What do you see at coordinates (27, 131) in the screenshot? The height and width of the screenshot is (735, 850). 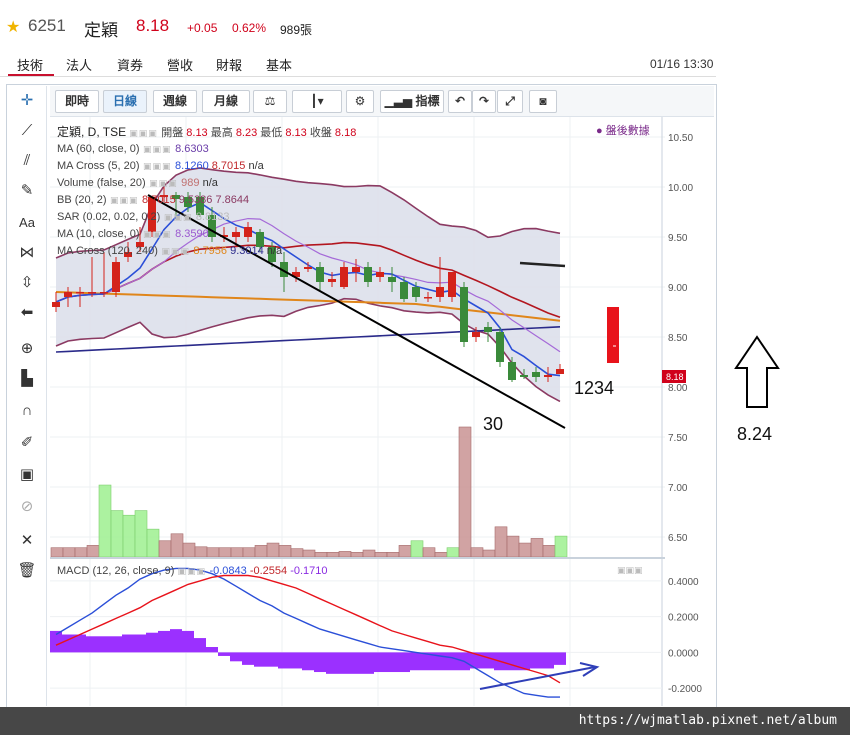 I see `trendline-icon: ⟋` at bounding box center [27, 131].